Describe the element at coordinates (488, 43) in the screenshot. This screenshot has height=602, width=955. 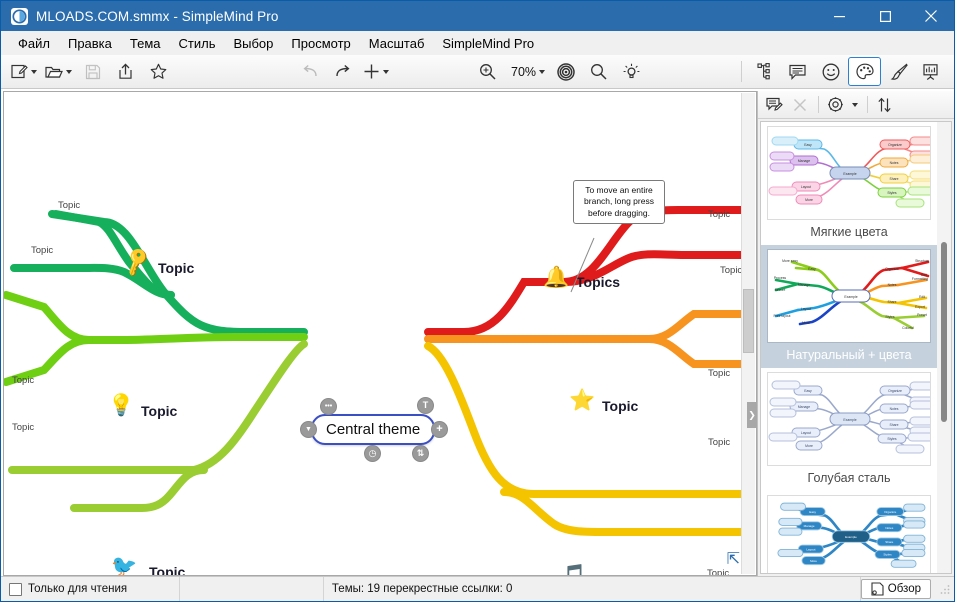
I see `menu-simplemind-pro: SimpleMind Pro` at that location.